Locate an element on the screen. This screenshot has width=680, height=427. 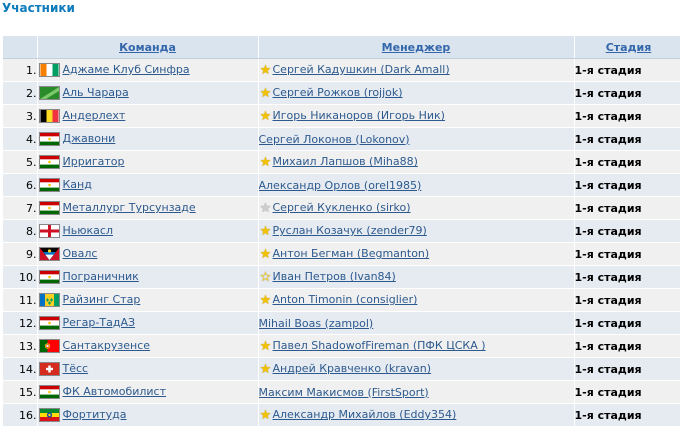
manager-link: Александр Орлов (orel1985) is located at coordinates (340, 185).